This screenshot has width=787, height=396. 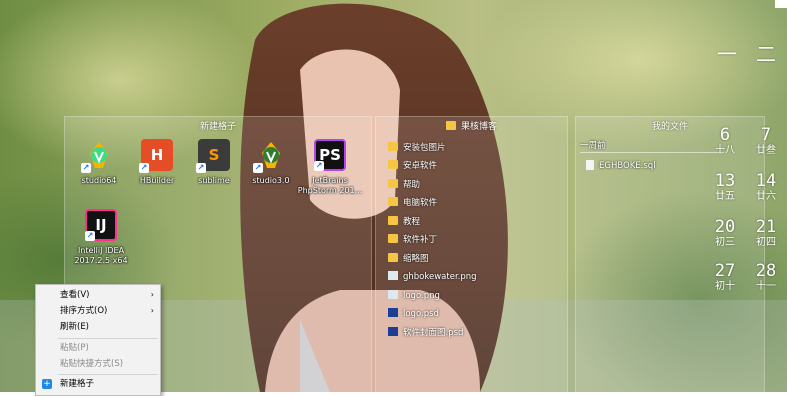 What do you see at coordinates (330, 155) in the screenshot?
I see `phpstorm-icon: PS ↗` at bounding box center [330, 155].